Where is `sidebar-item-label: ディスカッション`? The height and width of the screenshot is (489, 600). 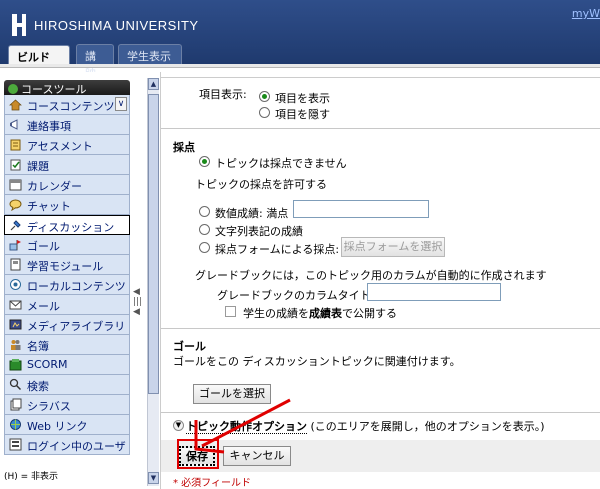
sidebar-item-label: ディスカッション is located at coordinates (71, 227).